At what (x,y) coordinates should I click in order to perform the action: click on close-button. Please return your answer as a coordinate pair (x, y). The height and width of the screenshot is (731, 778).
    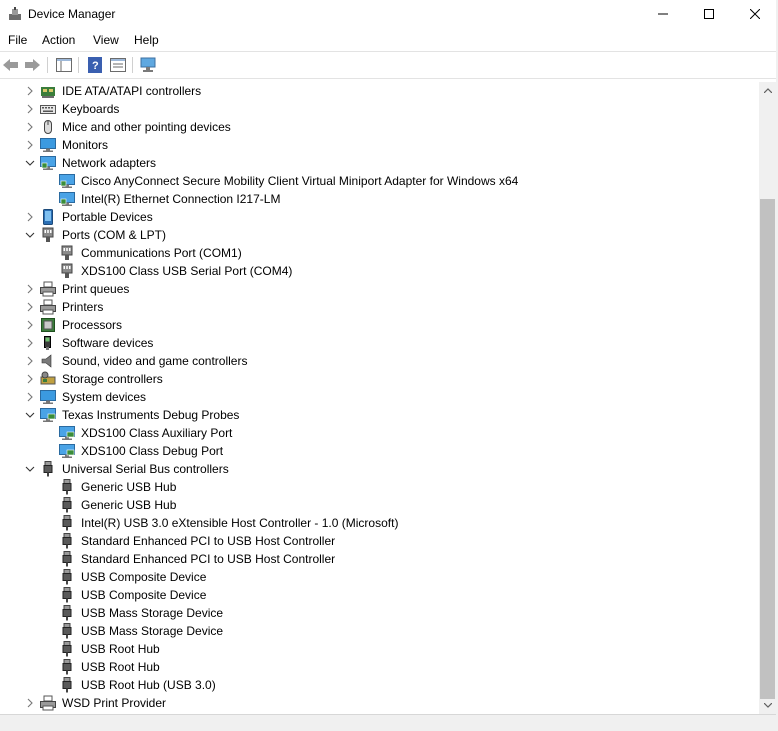
    Looking at the image, I should click on (755, 14).